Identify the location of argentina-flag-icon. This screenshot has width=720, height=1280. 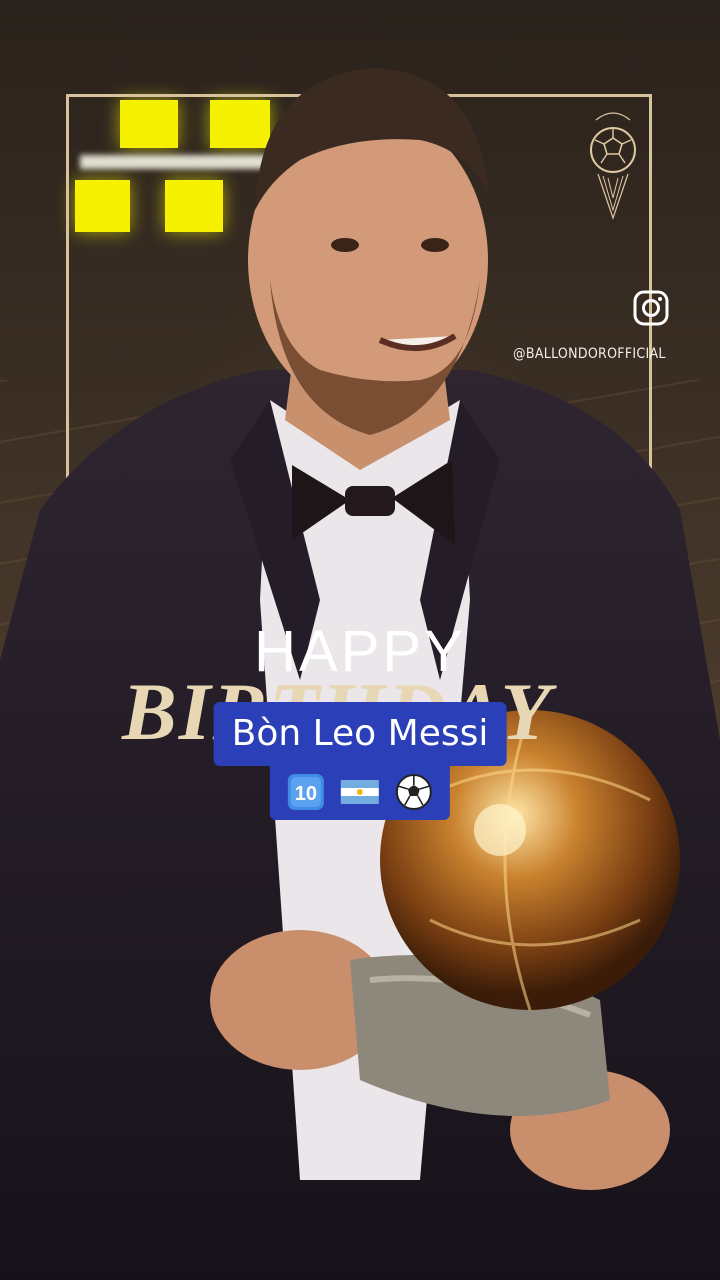
(360, 792).